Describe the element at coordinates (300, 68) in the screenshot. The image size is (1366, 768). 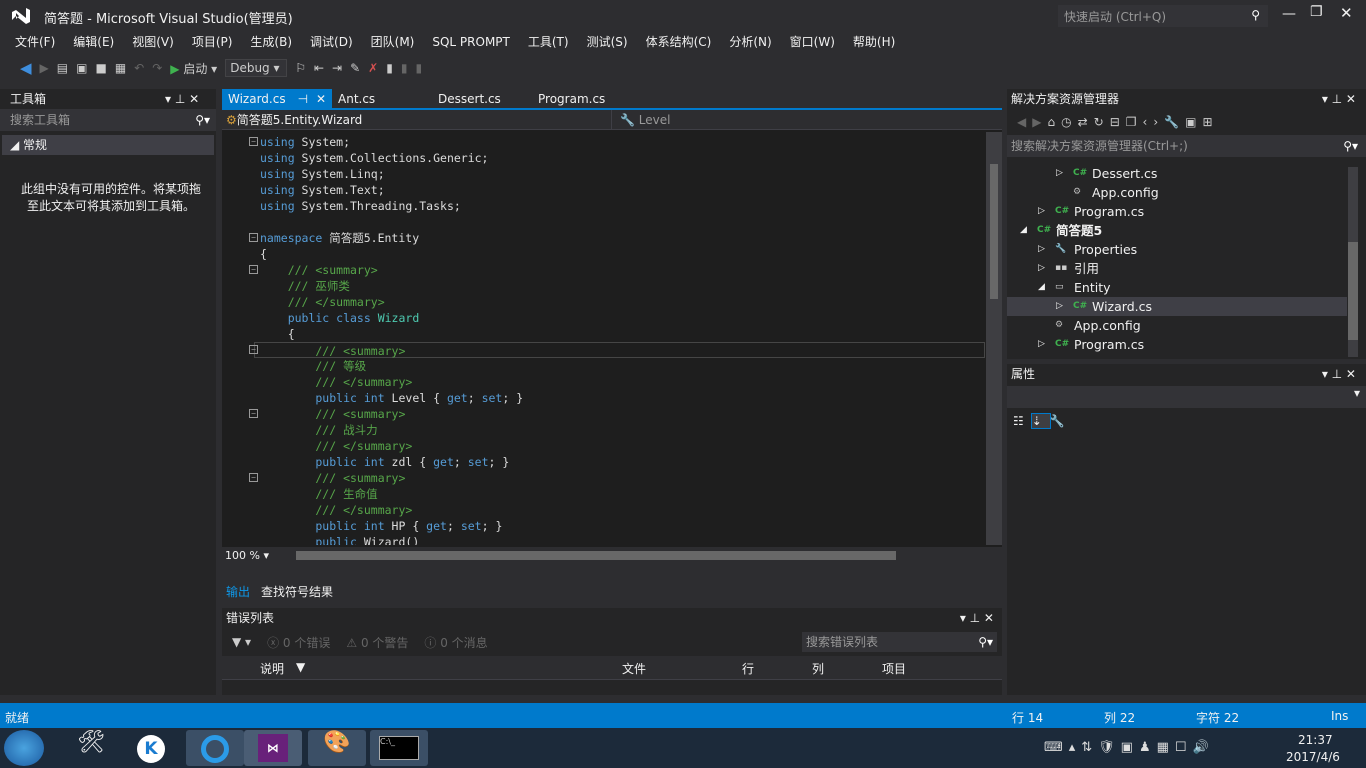
I see `find-icon: ⚐` at that location.